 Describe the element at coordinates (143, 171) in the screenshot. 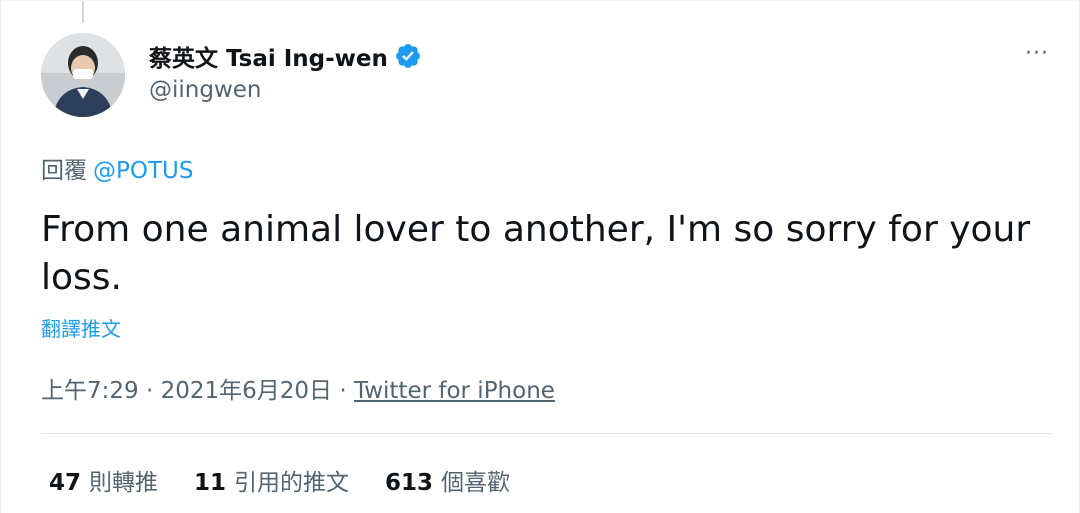

I see `reply-mention-link: @POTUS` at that location.